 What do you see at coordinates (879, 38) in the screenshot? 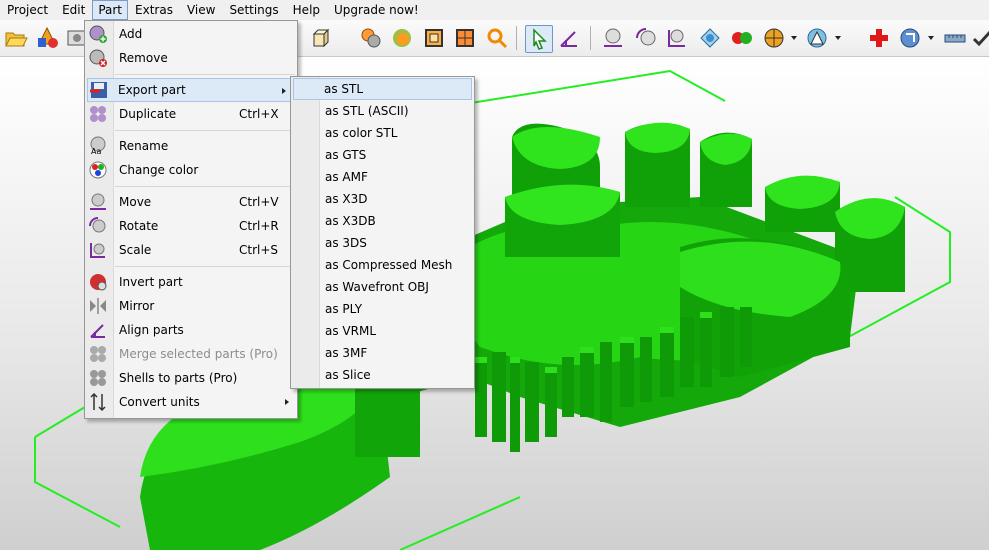
I see `repair-plus-icon` at bounding box center [879, 38].